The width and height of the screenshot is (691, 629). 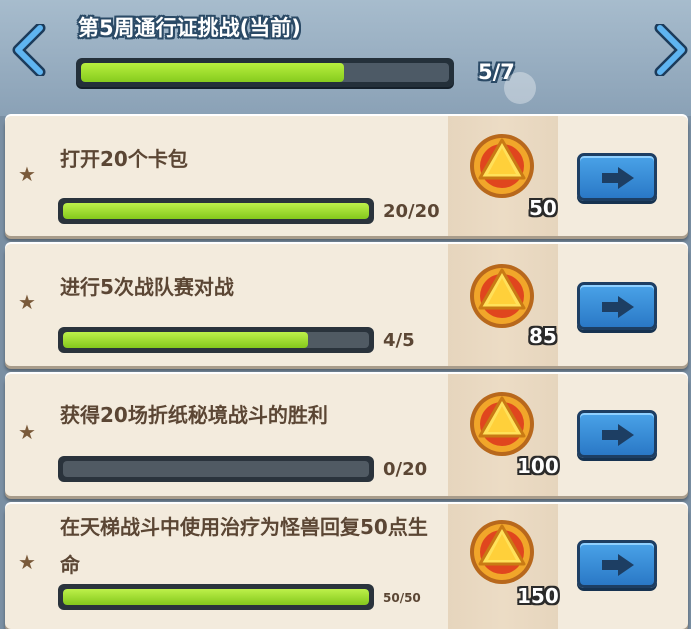 What do you see at coordinates (543, 336) in the screenshot?
I see `reward-amount: 85` at bounding box center [543, 336].